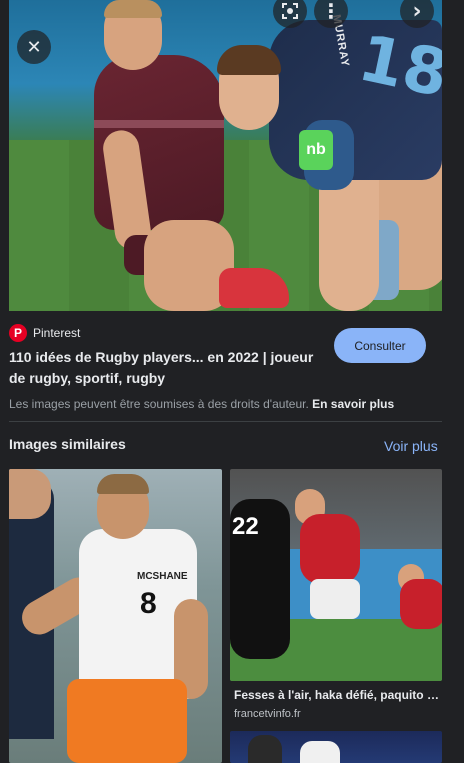  I want to click on more-vert-icon: ⋮, so click(331, 11).